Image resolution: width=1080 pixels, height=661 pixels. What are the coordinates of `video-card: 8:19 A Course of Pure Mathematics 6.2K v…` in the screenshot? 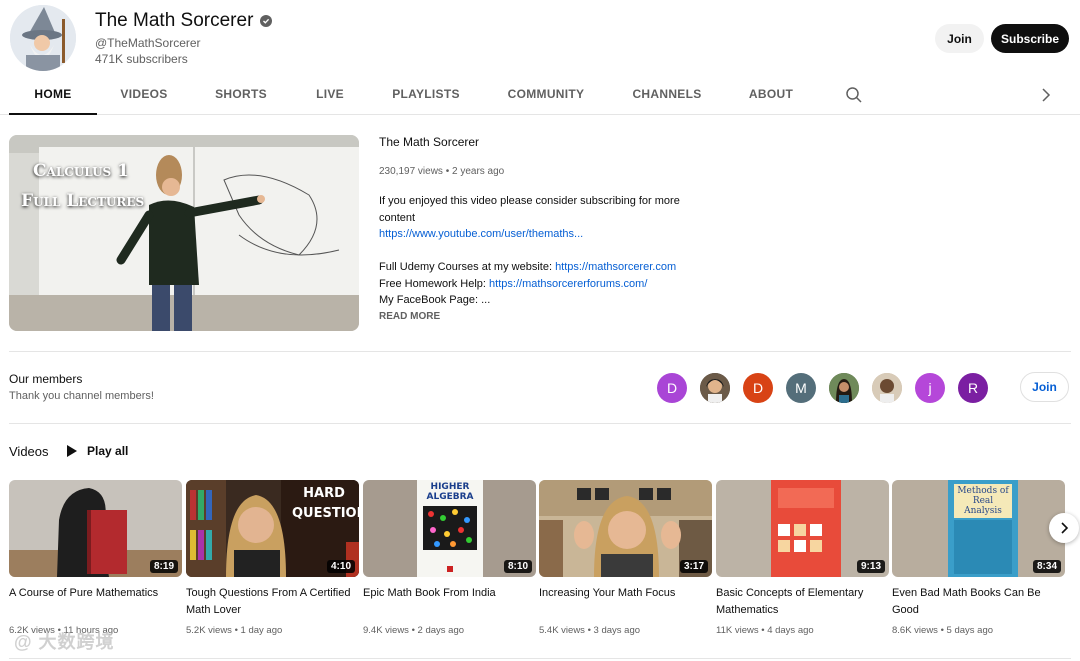 It's located at (95, 558).